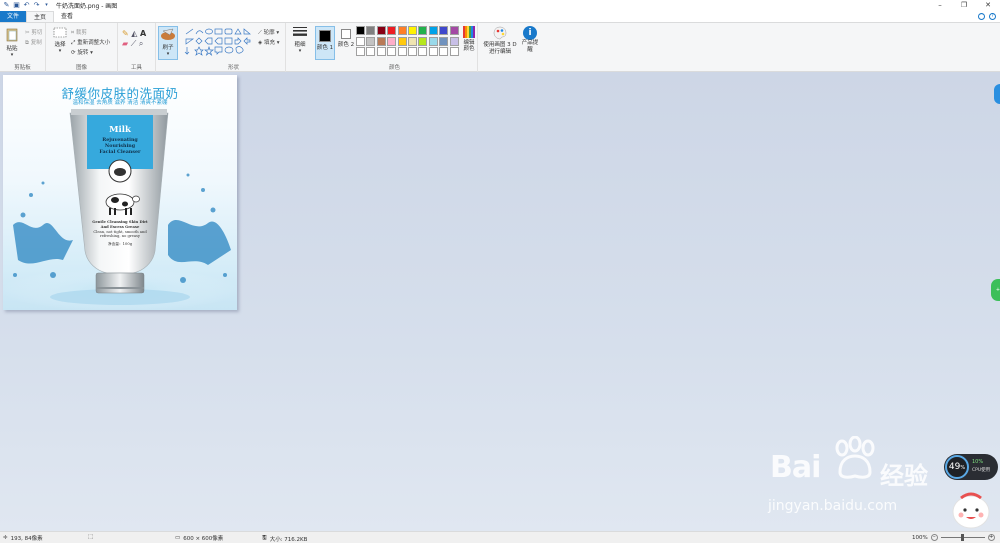 Image resolution: width=1000 pixels, height=543 pixels. Describe the element at coordinates (33, 32) in the screenshot. I see `cut-button: ✂ 剪切` at that location.